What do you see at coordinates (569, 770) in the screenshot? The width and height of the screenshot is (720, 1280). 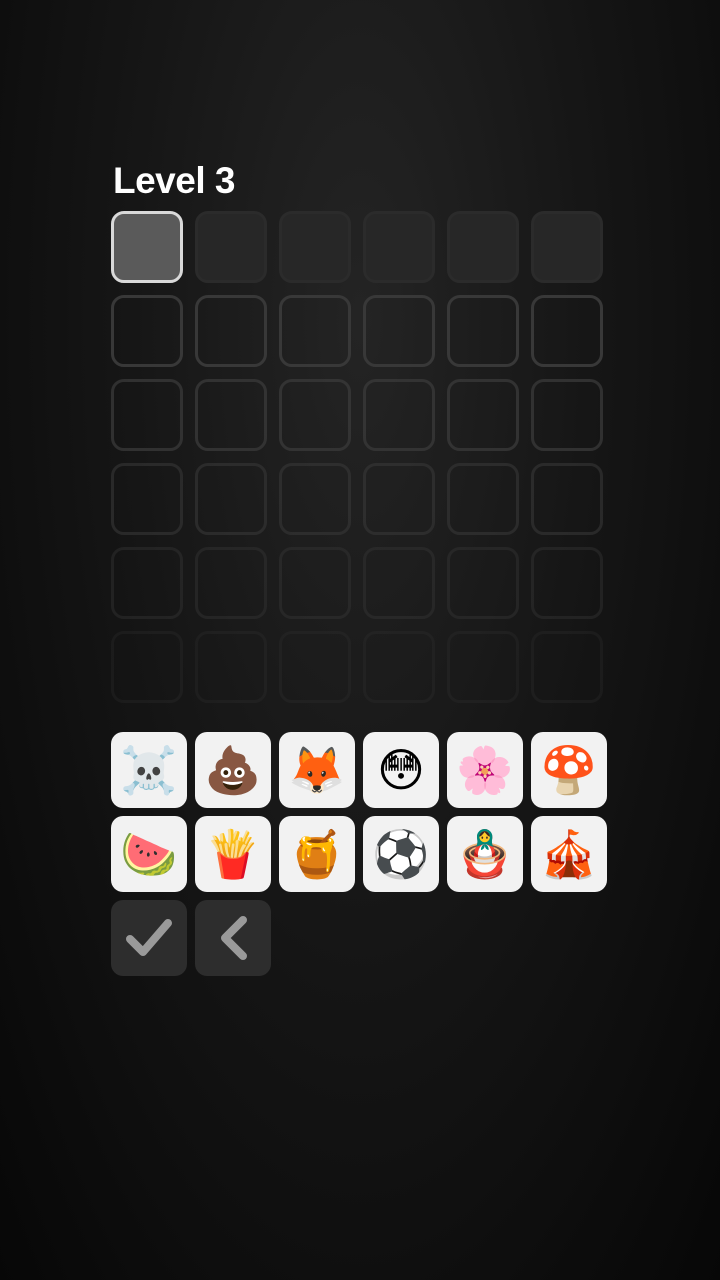 I see `mushroom-key: 🍄` at bounding box center [569, 770].